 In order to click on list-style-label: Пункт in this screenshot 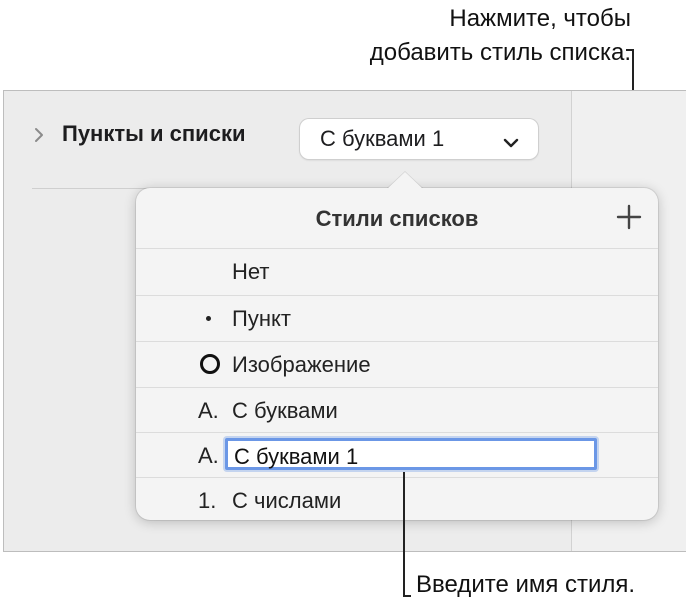, I will do `click(261, 318)`.